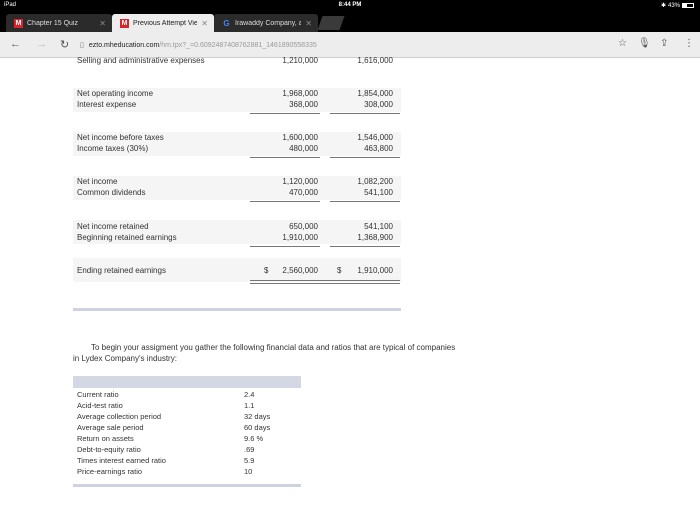 Image resolution: width=700 pixels, height=525 pixels. I want to click on statement-value-year1: 1,910,000, so click(300, 237).